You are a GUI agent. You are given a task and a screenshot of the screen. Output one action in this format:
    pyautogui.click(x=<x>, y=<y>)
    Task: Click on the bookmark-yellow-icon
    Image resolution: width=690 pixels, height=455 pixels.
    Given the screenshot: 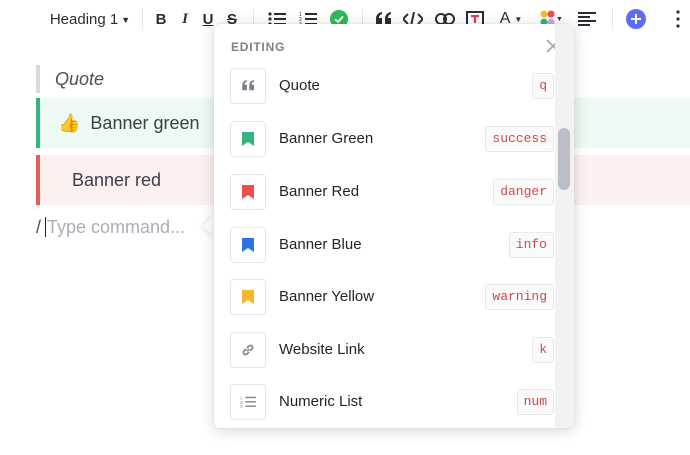 What is the action you would take?
    pyautogui.click(x=248, y=296)
    